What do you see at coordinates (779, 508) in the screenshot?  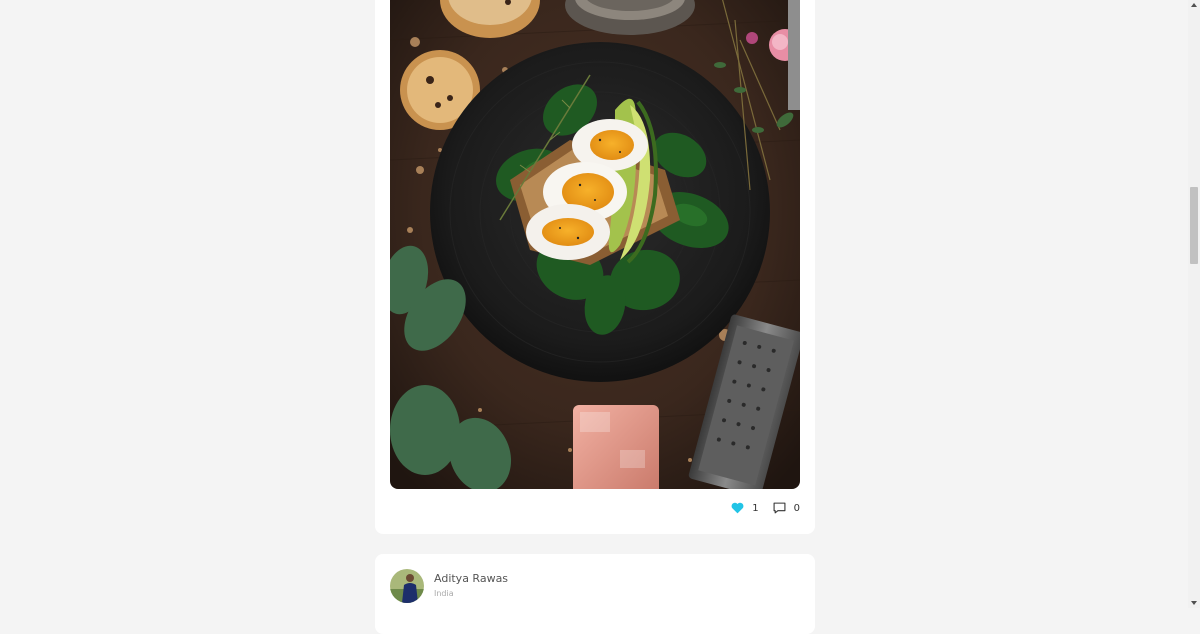 I see `comment-icon` at bounding box center [779, 508].